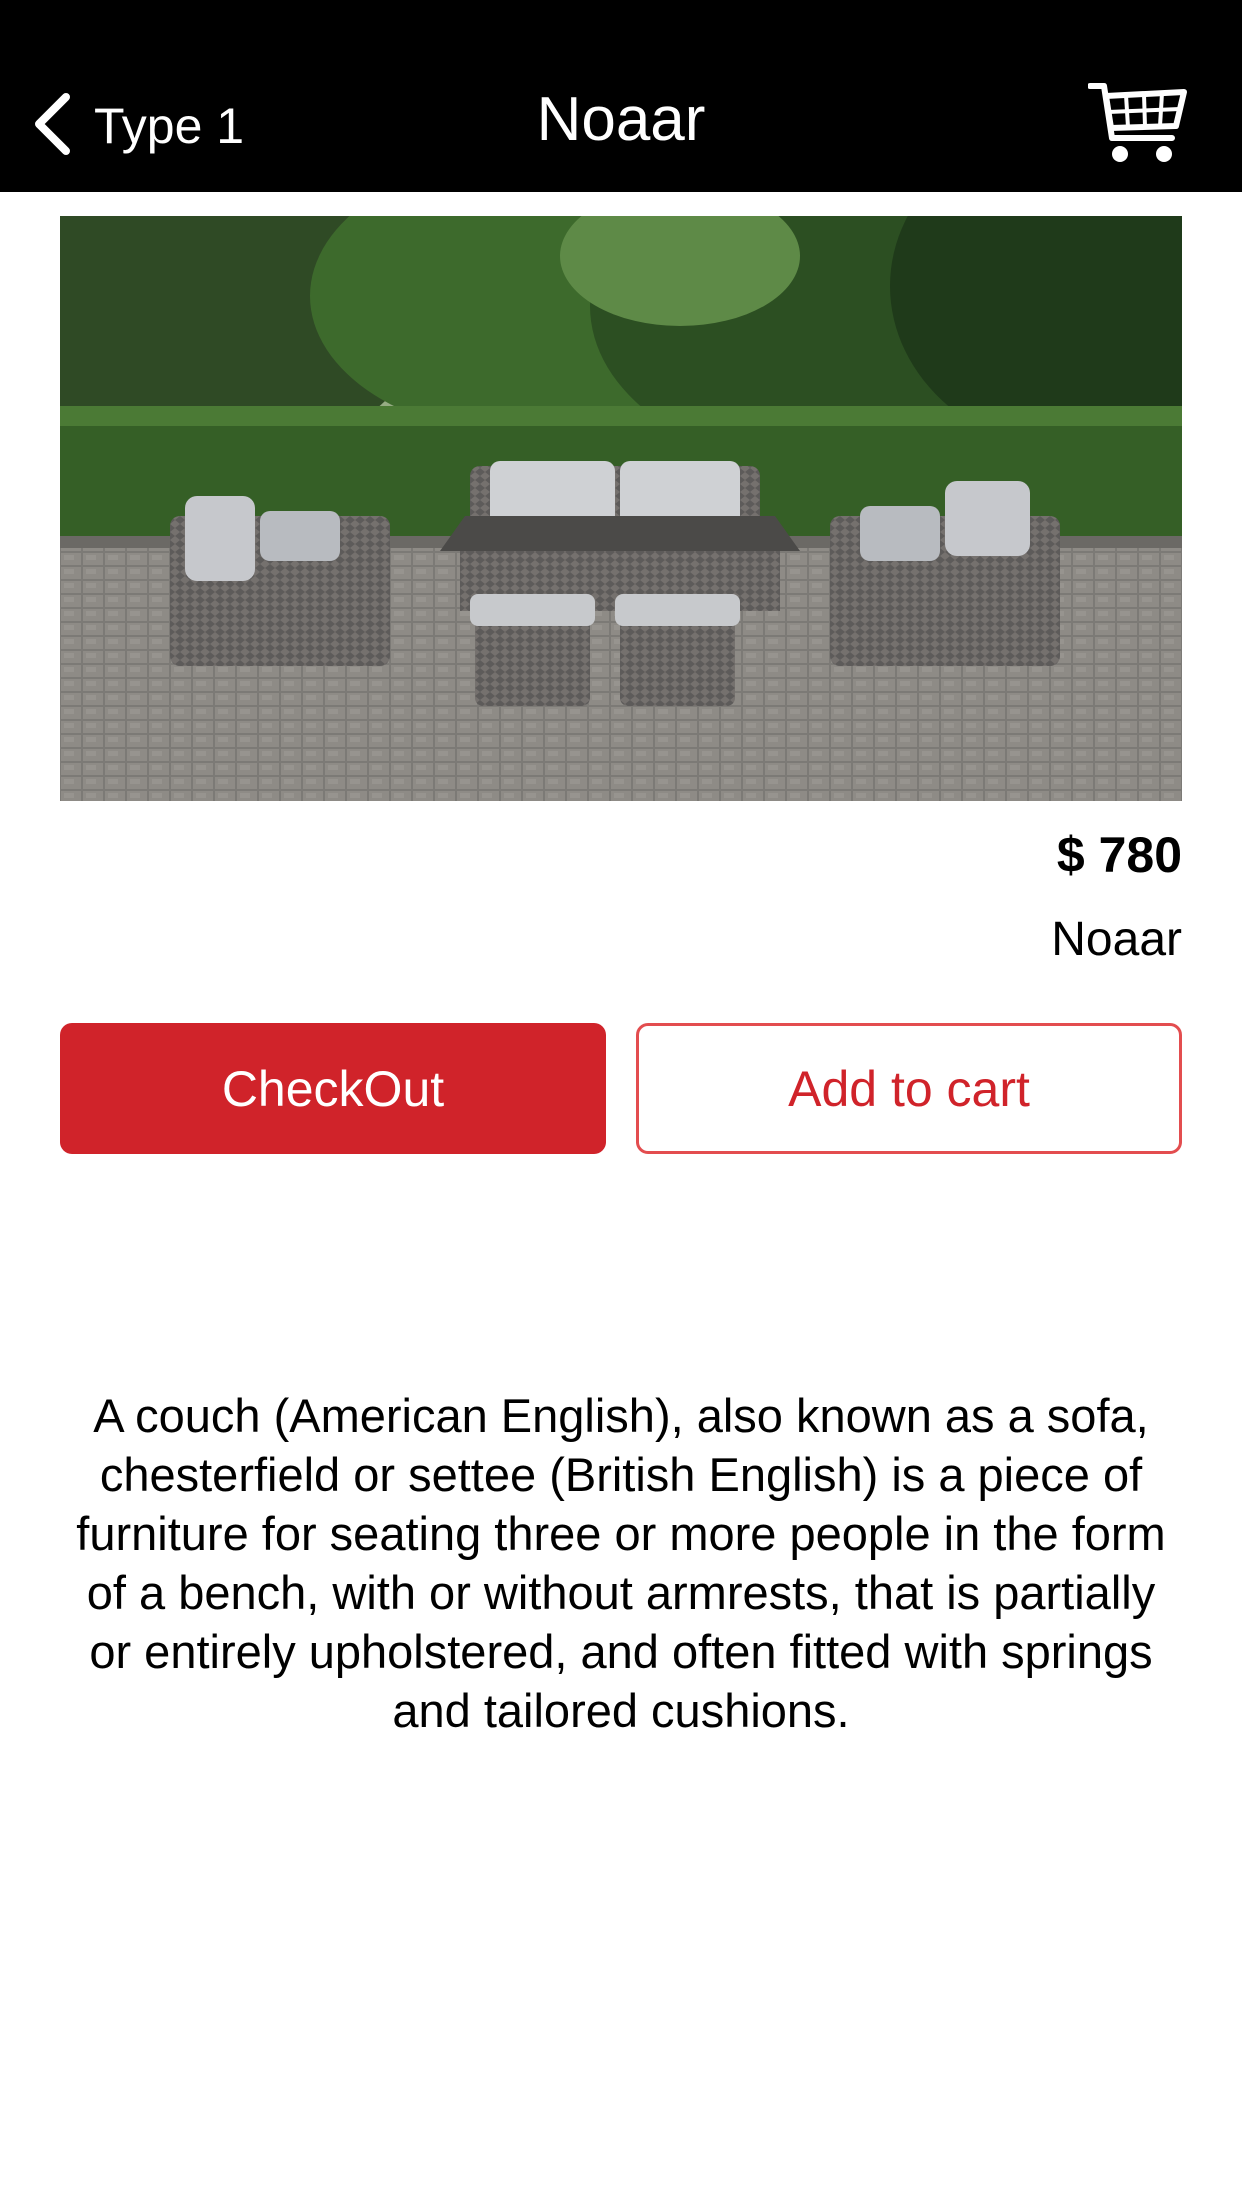 The image size is (1242, 2208). Describe the element at coordinates (1116, 939) in the screenshot. I see `product-brand: Noaar` at that location.